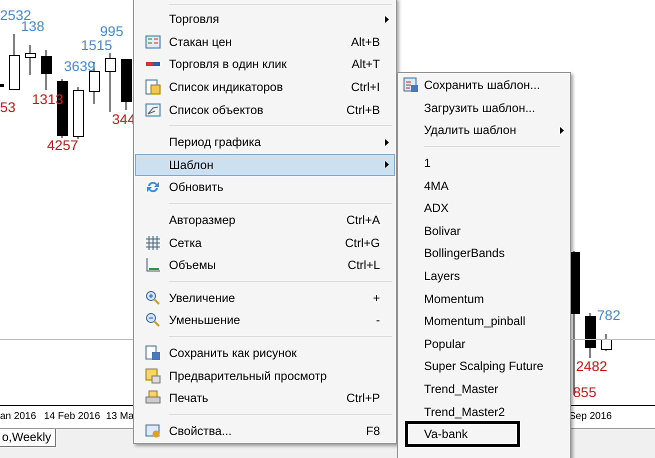  Describe the element at coordinates (193, 265) in the screenshot. I see `menu-label: Объемы` at that location.